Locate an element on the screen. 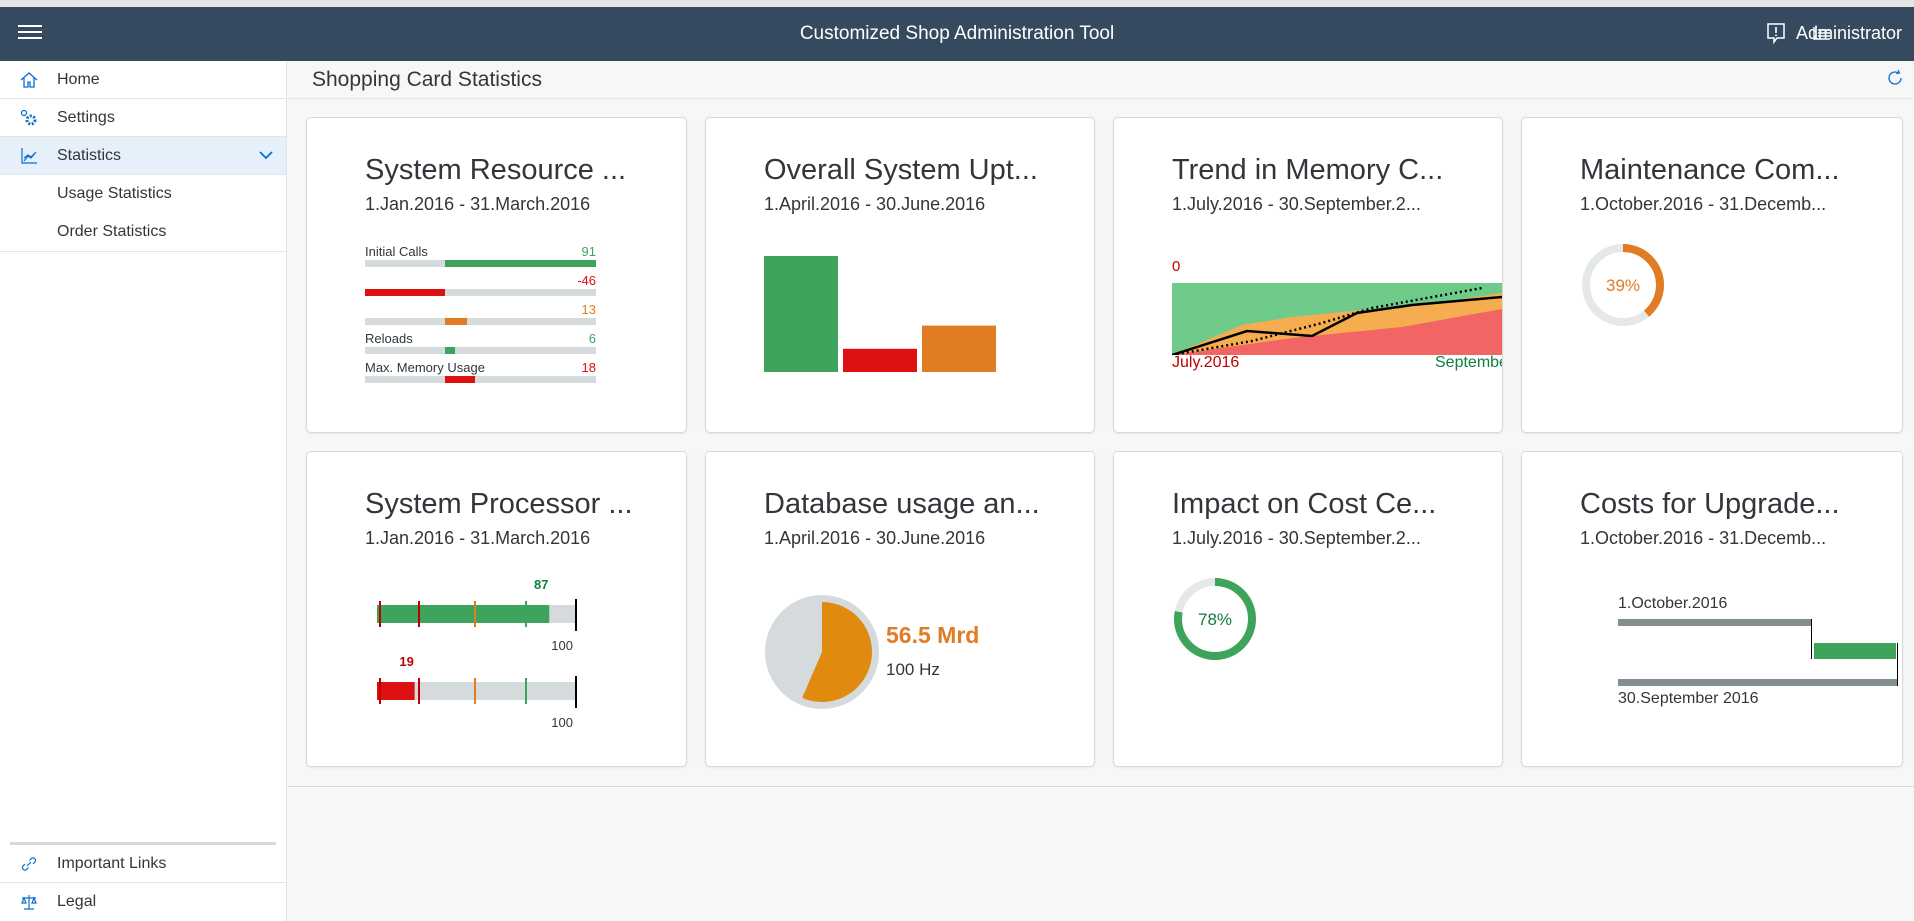 This screenshot has height=921, width=1914. nav-item-statistics: Statistics is located at coordinates (143, 156).